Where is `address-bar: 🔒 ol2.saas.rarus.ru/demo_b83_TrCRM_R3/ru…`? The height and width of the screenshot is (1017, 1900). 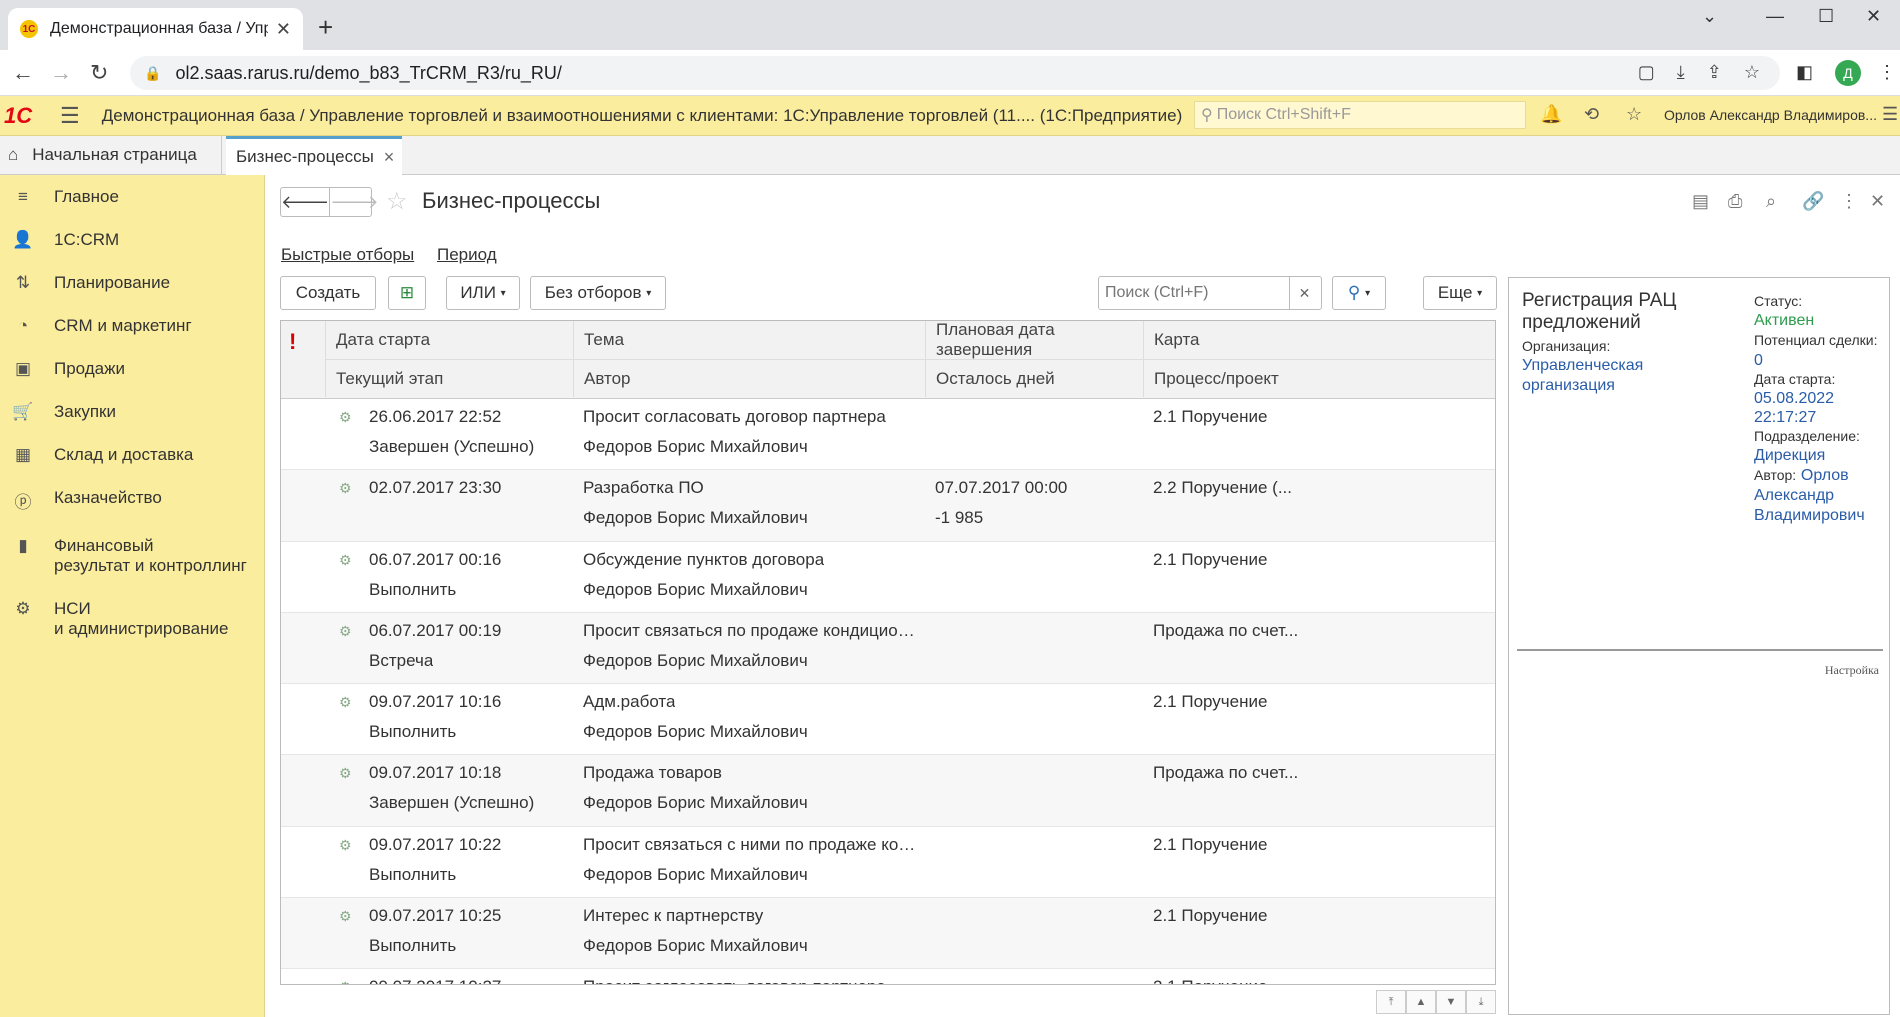 address-bar: 🔒 ol2.saas.rarus.ru/demo_b83_TrCRM_R3/ru… is located at coordinates (955, 73).